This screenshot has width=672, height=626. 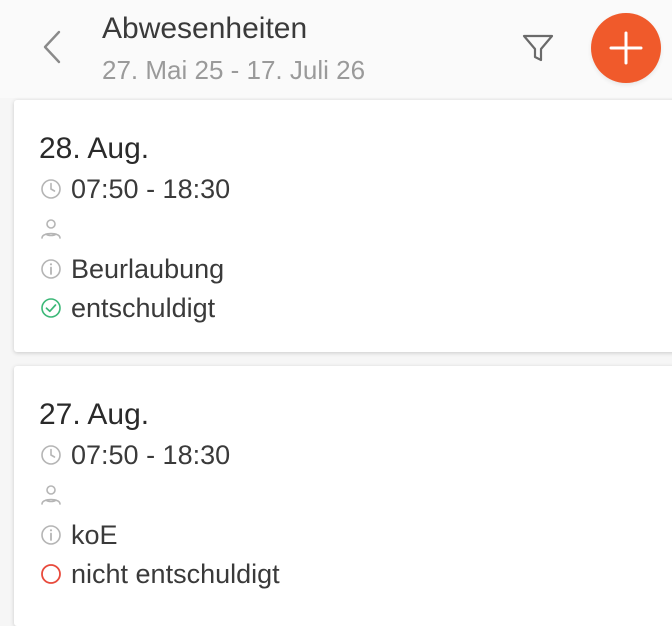 I want to click on back-button, so click(x=52, y=47).